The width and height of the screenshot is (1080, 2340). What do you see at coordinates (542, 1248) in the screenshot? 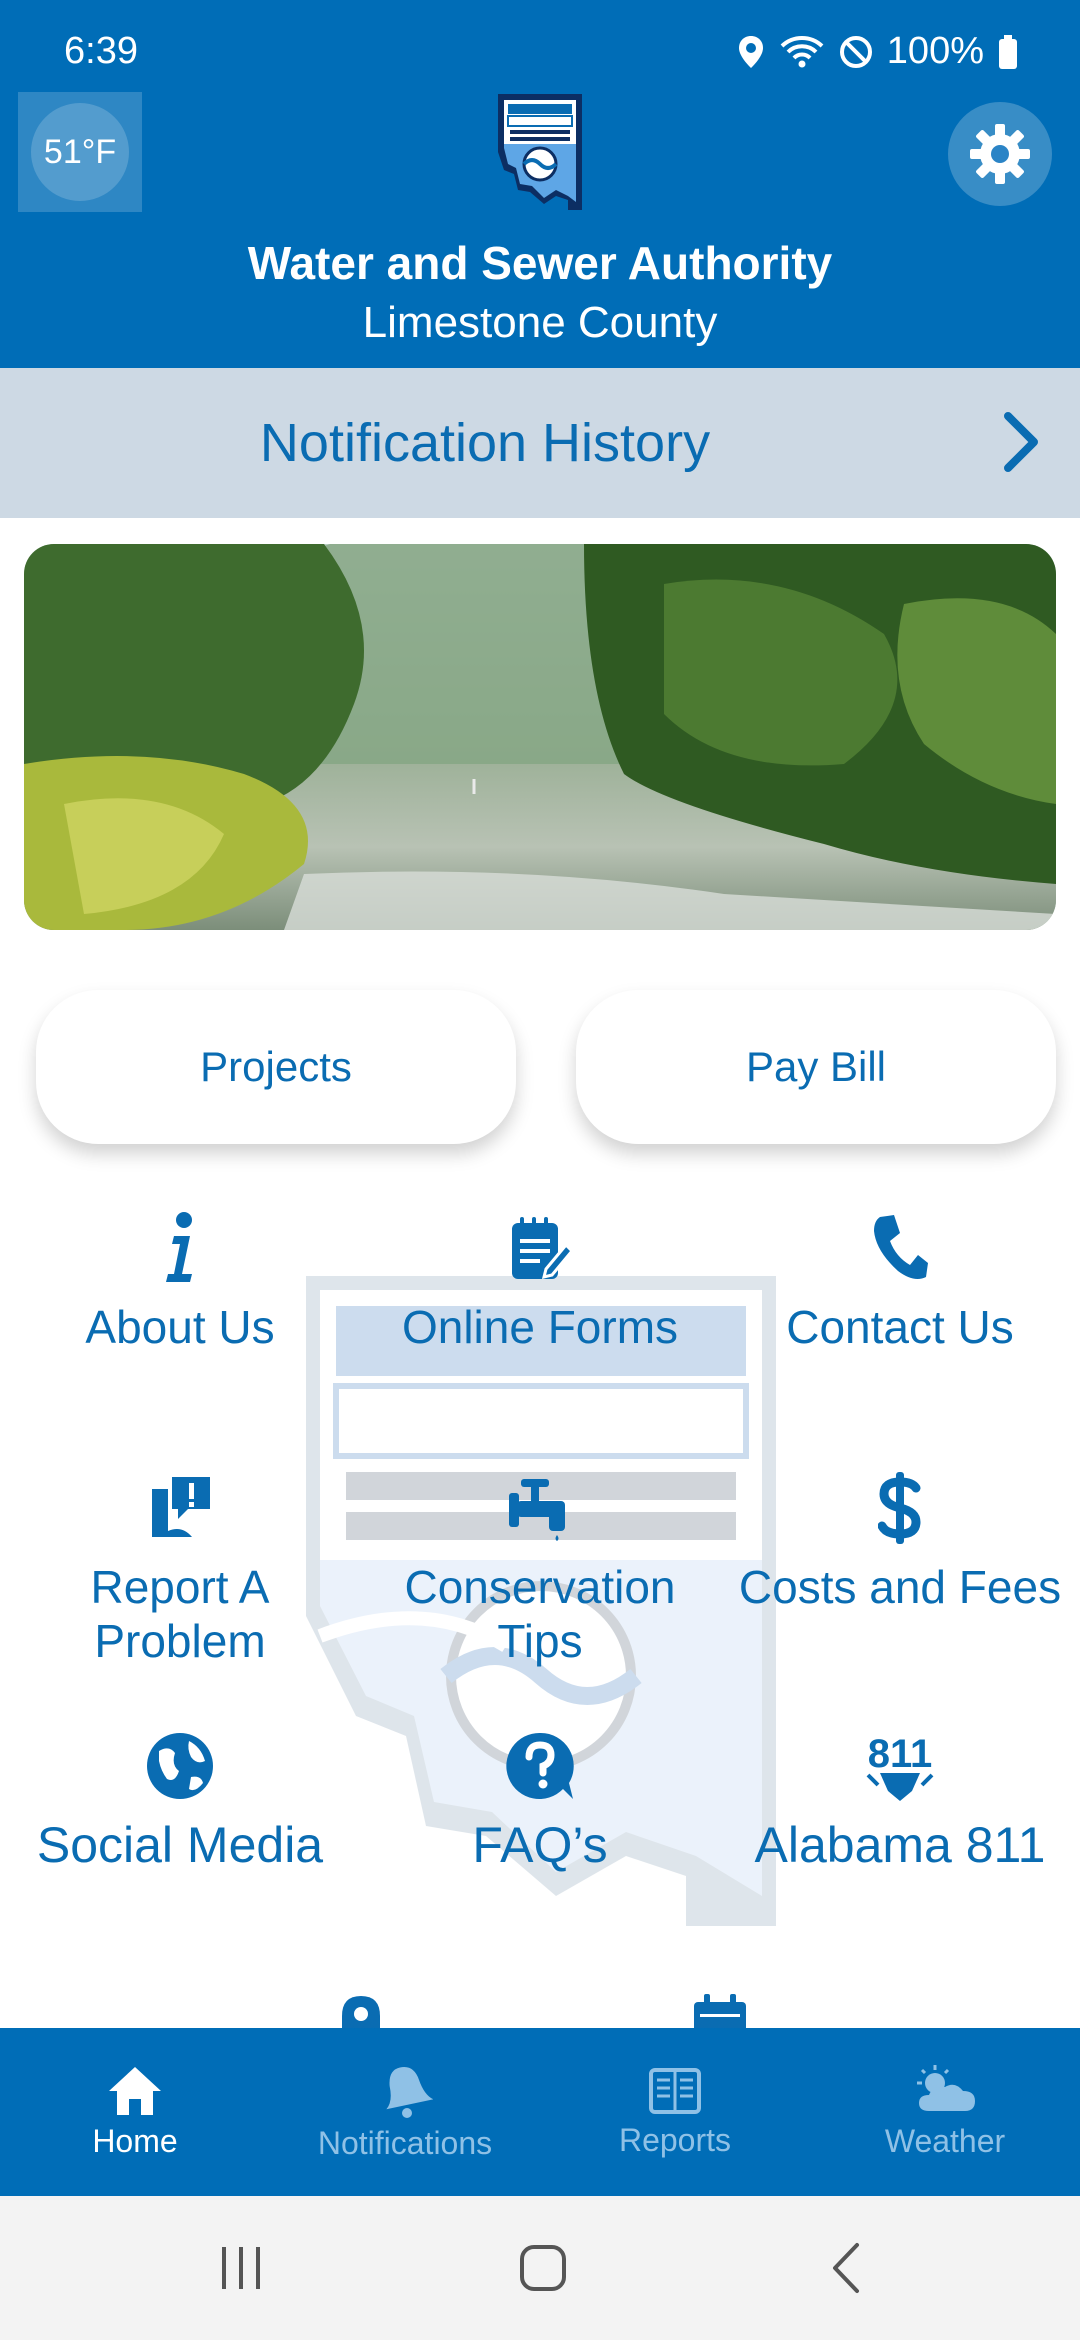
I see `form-icon` at bounding box center [542, 1248].